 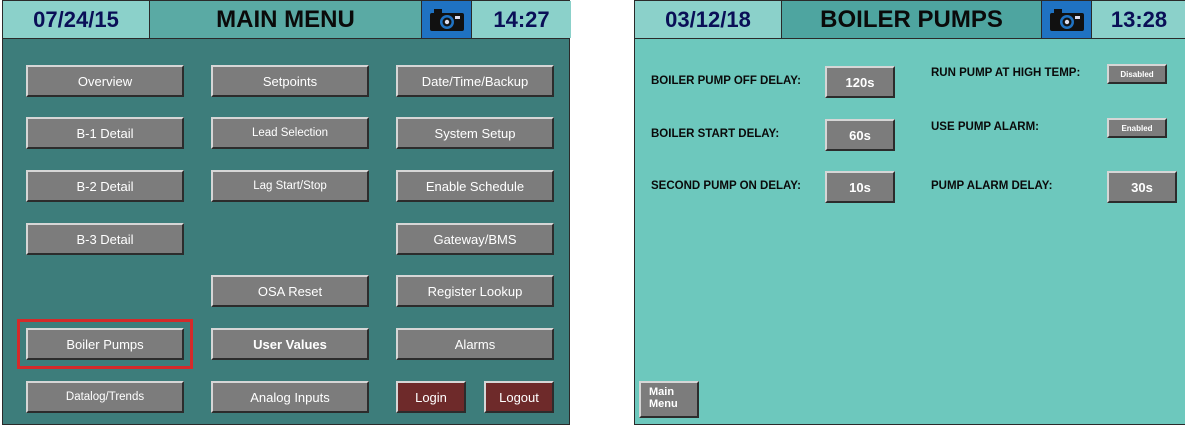 I want to click on login-button: Login, so click(x=431, y=397).